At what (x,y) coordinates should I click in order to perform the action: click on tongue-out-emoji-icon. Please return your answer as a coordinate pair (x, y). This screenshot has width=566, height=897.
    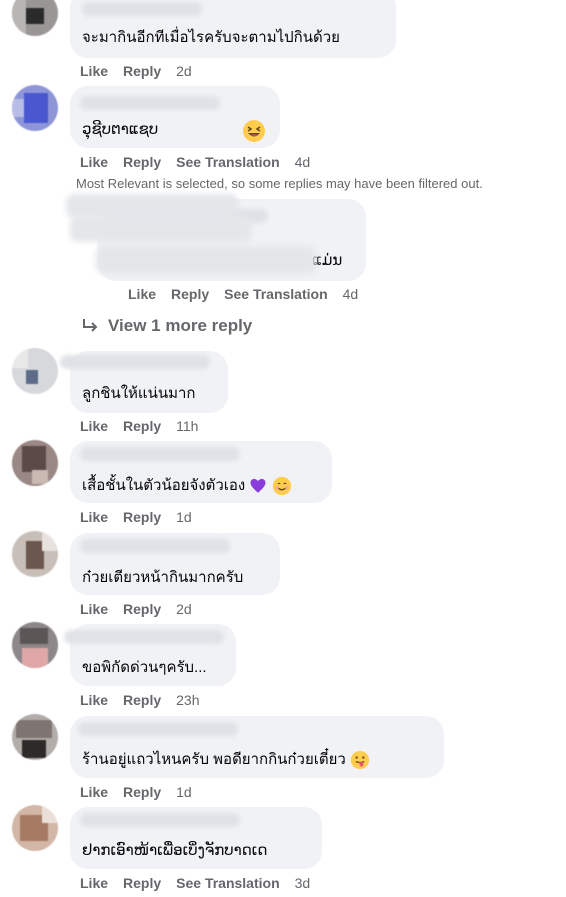
    Looking at the image, I should click on (360, 760).